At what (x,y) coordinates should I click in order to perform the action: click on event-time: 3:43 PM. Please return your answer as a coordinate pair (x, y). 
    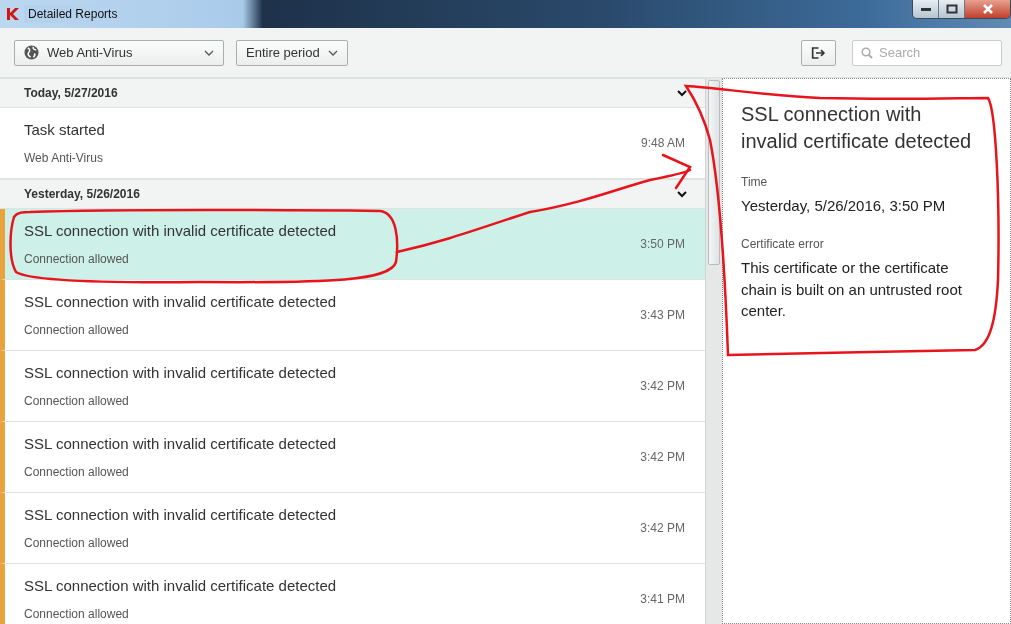
    Looking at the image, I should click on (662, 315).